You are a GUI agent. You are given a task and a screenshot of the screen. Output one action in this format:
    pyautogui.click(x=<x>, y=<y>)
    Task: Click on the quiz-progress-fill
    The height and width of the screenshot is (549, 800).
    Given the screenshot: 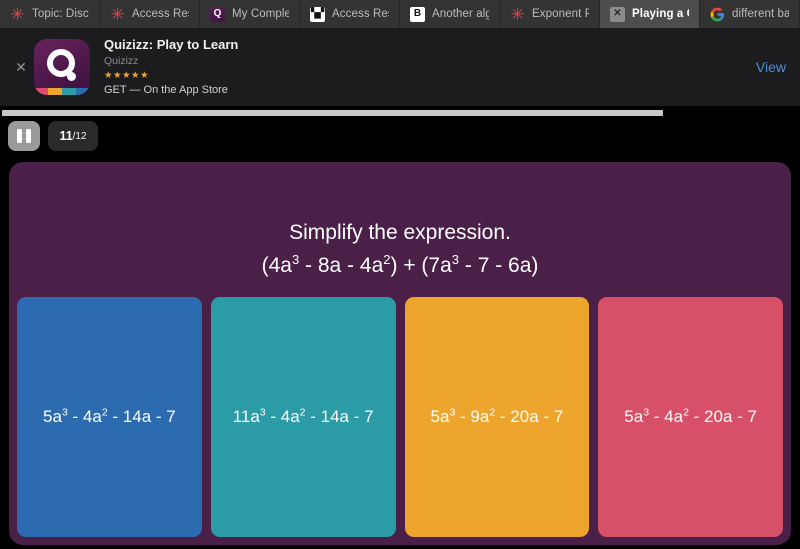 What is the action you would take?
    pyautogui.click(x=332, y=113)
    